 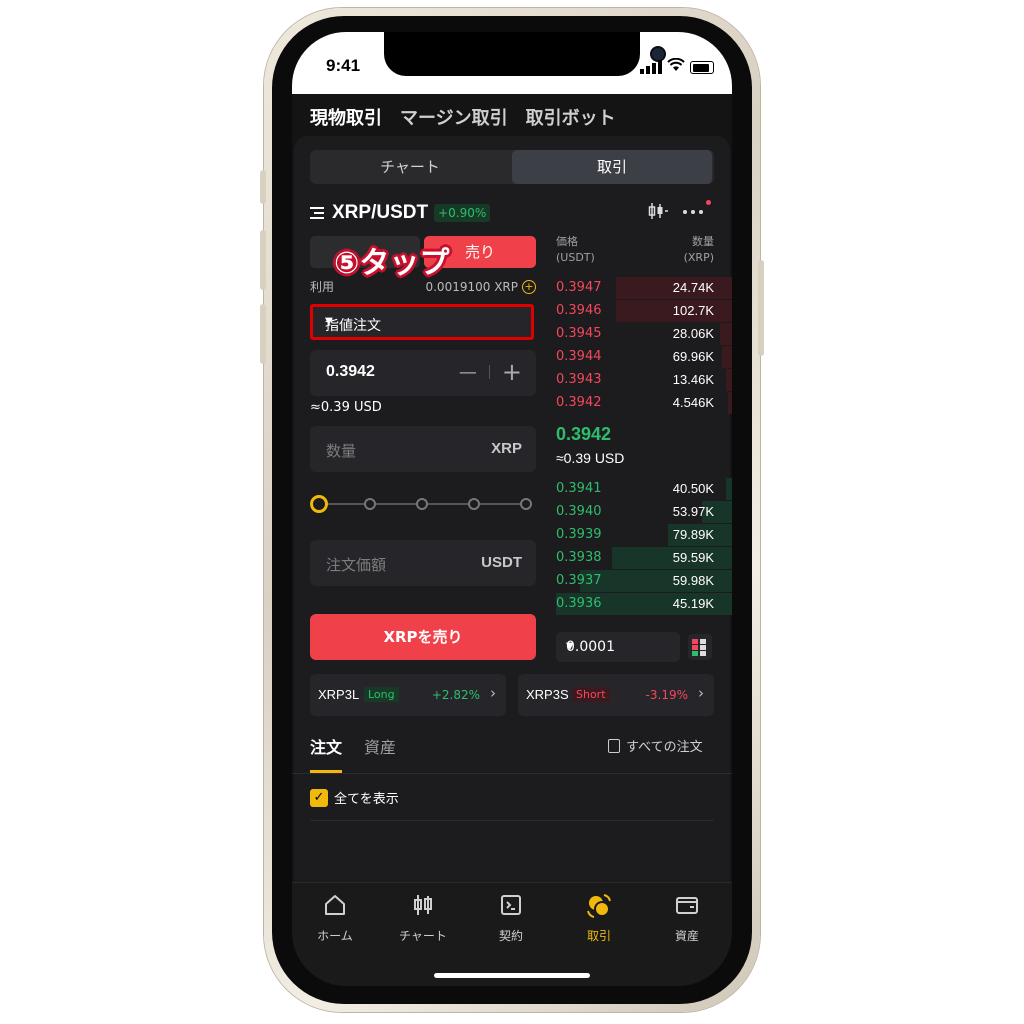 I want to click on ask-qty: 28.06K, so click(x=693, y=333).